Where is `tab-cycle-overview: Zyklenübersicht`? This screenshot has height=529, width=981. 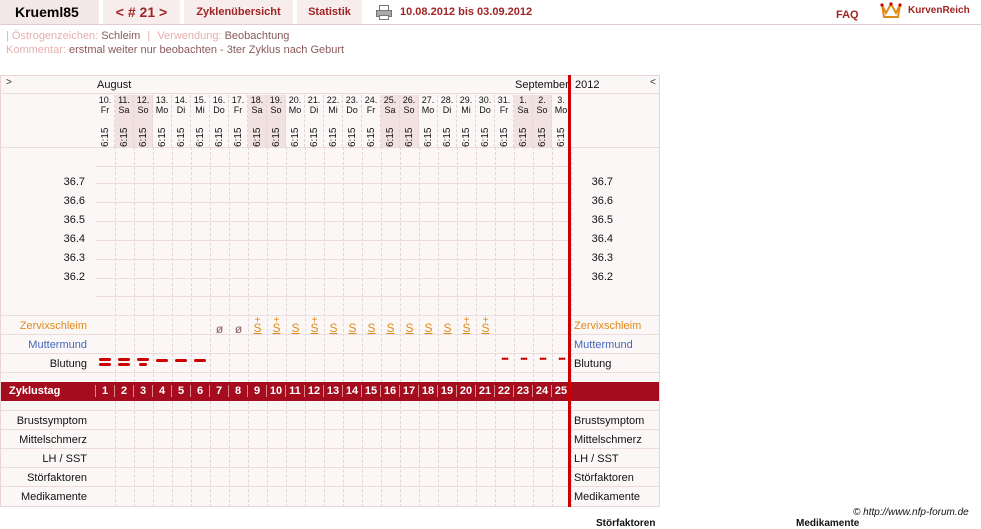 tab-cycle-overview: Zyklenübersicht is located at coordinates (239, 12).